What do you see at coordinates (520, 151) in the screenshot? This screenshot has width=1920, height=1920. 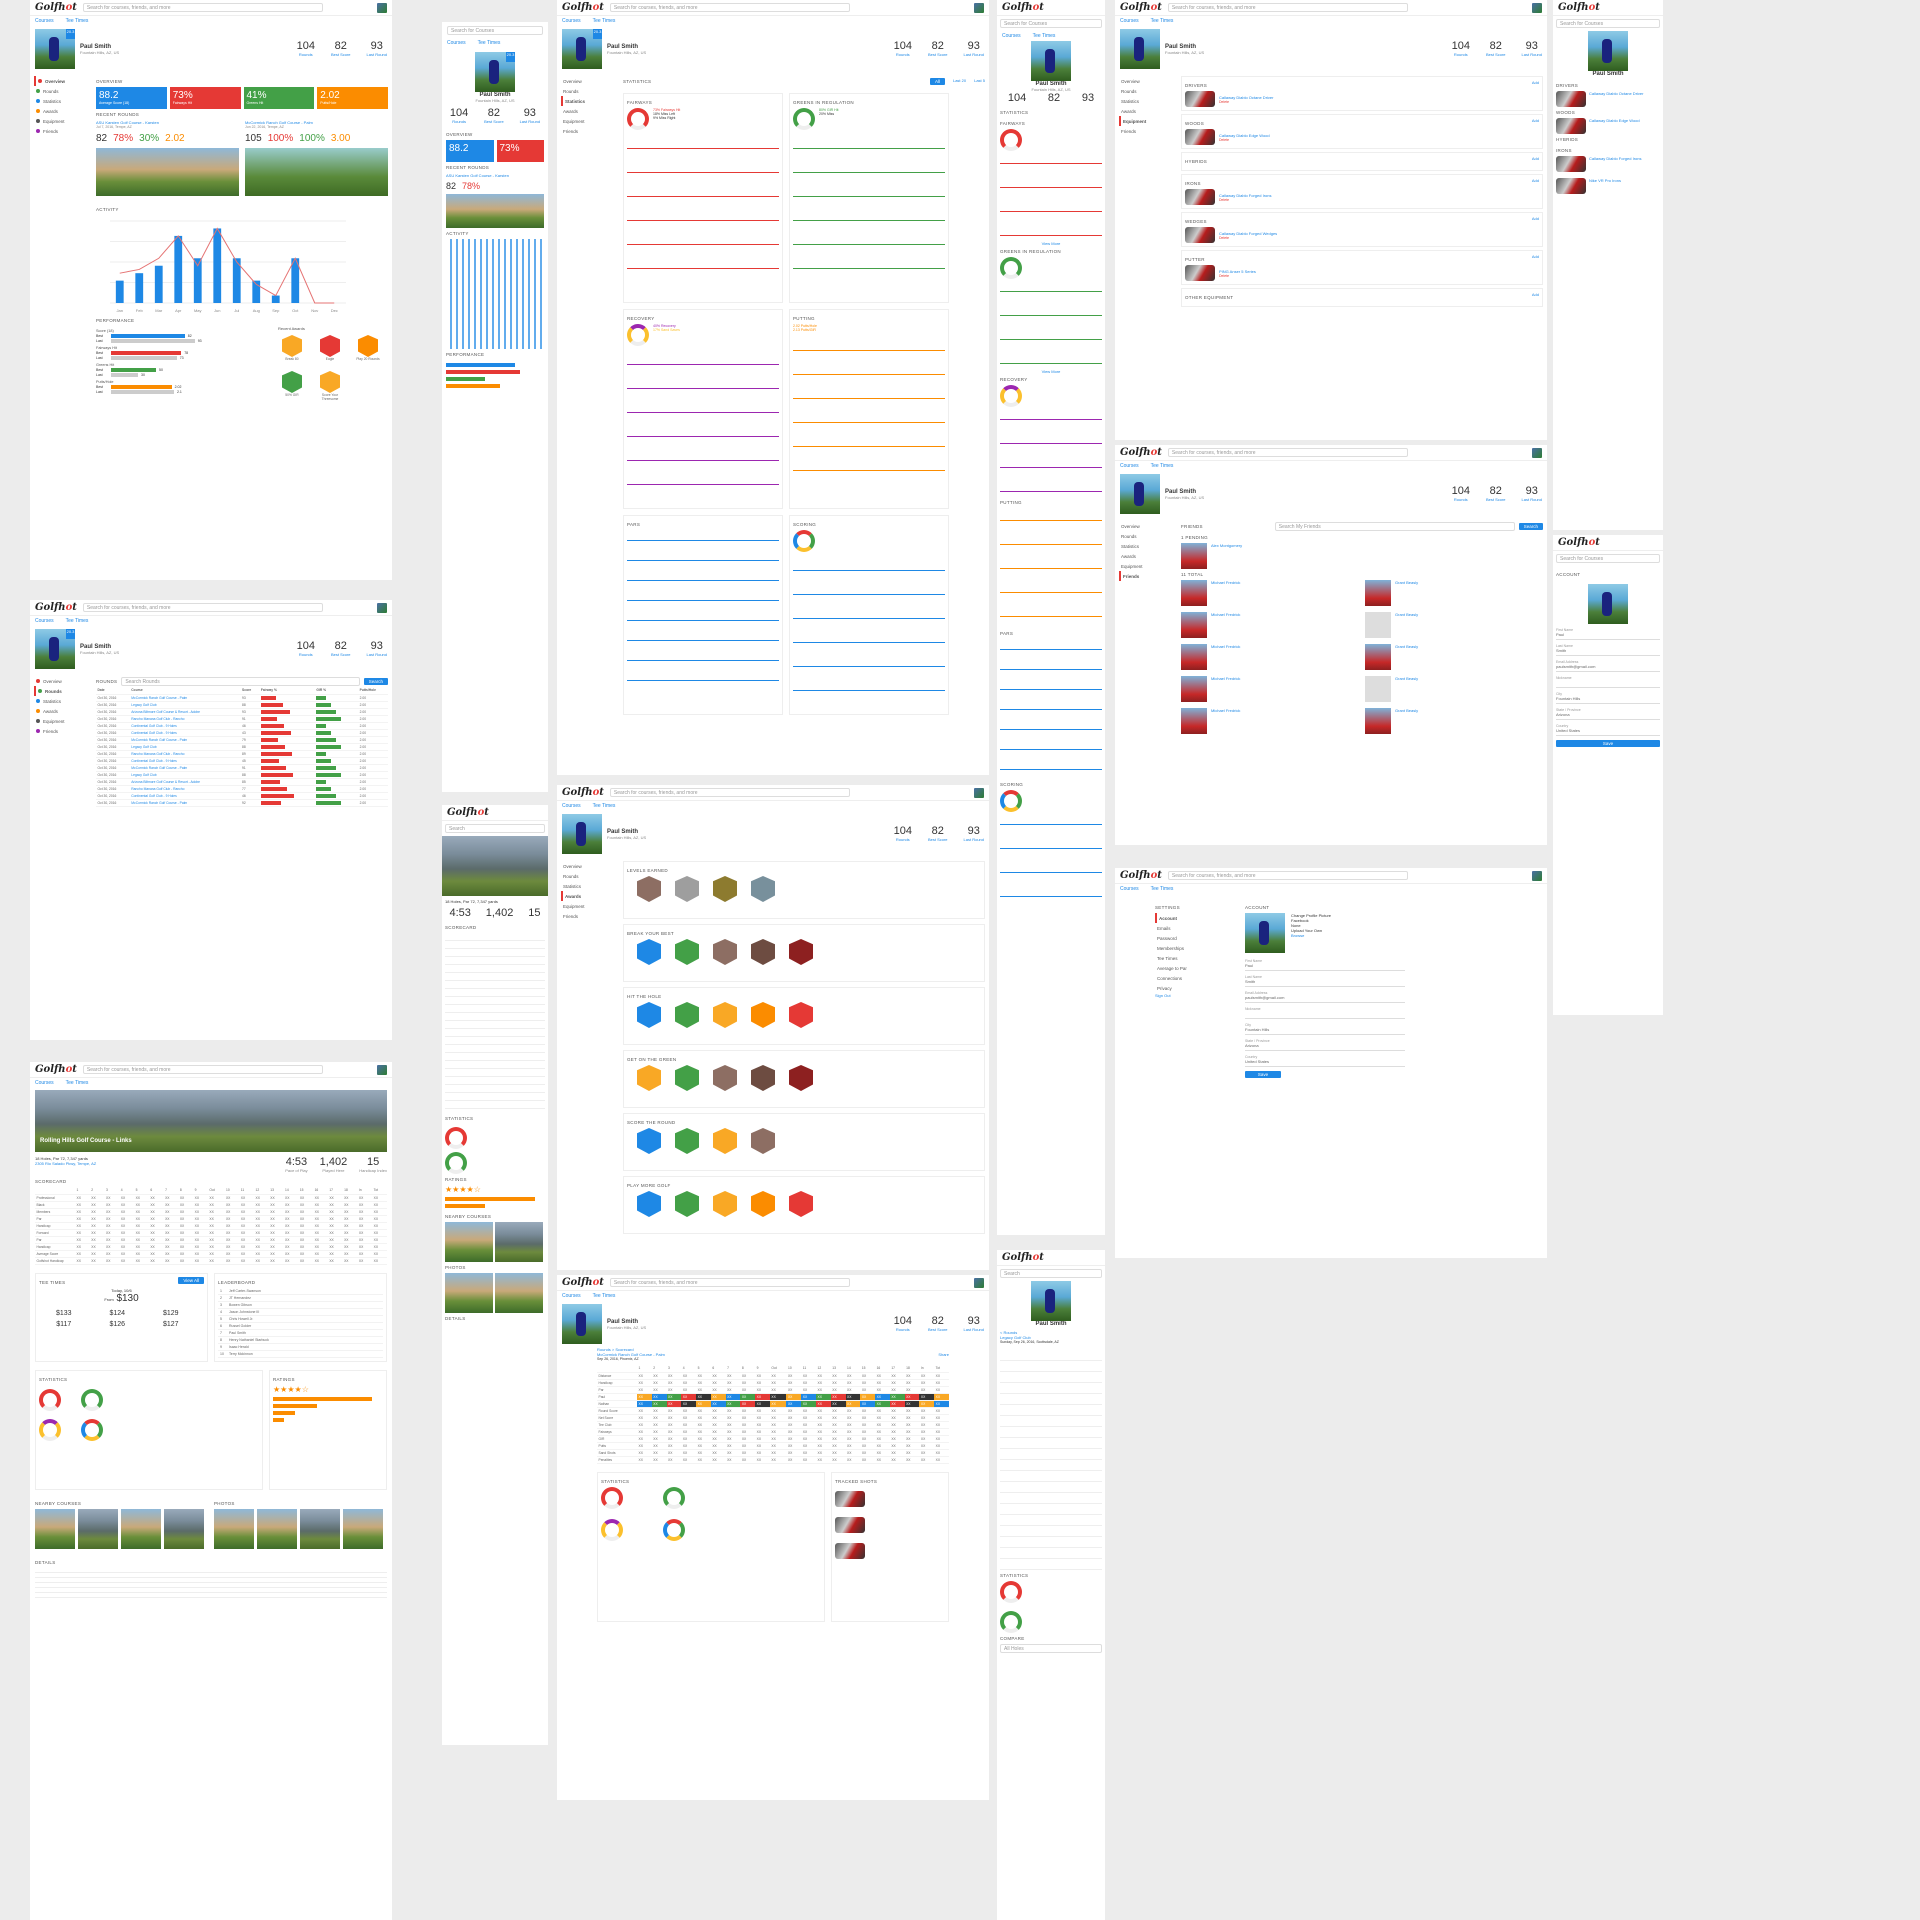 I see `tile-fairways: 73%` at bounding box center [520, 151].